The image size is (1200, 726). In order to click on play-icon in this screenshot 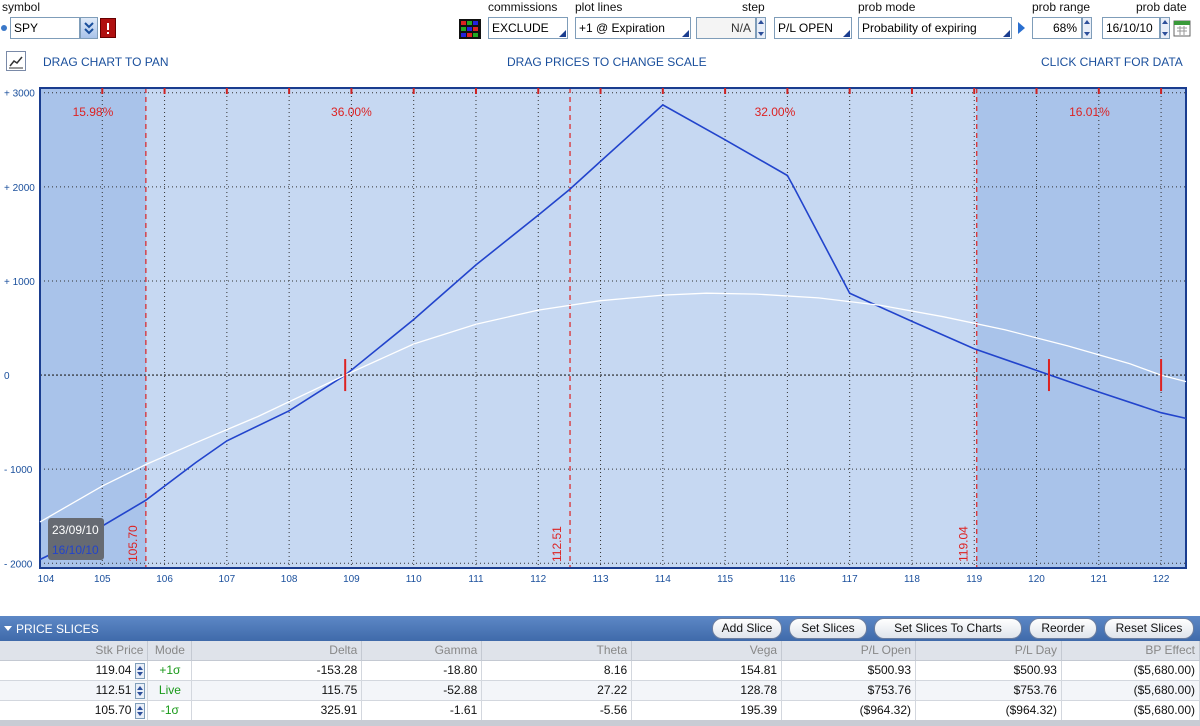, I will do `click(1021, 28)`.